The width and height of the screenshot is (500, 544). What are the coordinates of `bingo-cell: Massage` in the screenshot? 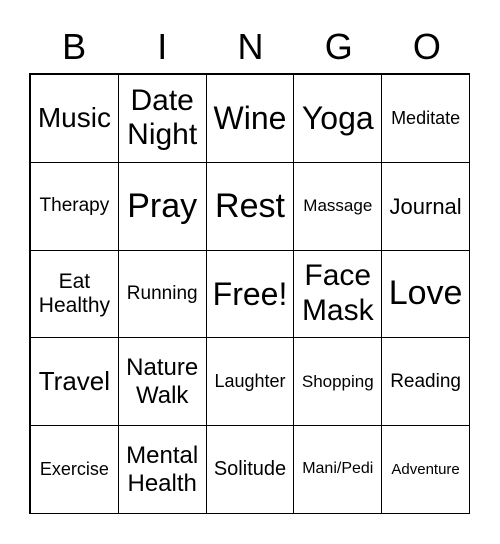 It's located at (338, 206).